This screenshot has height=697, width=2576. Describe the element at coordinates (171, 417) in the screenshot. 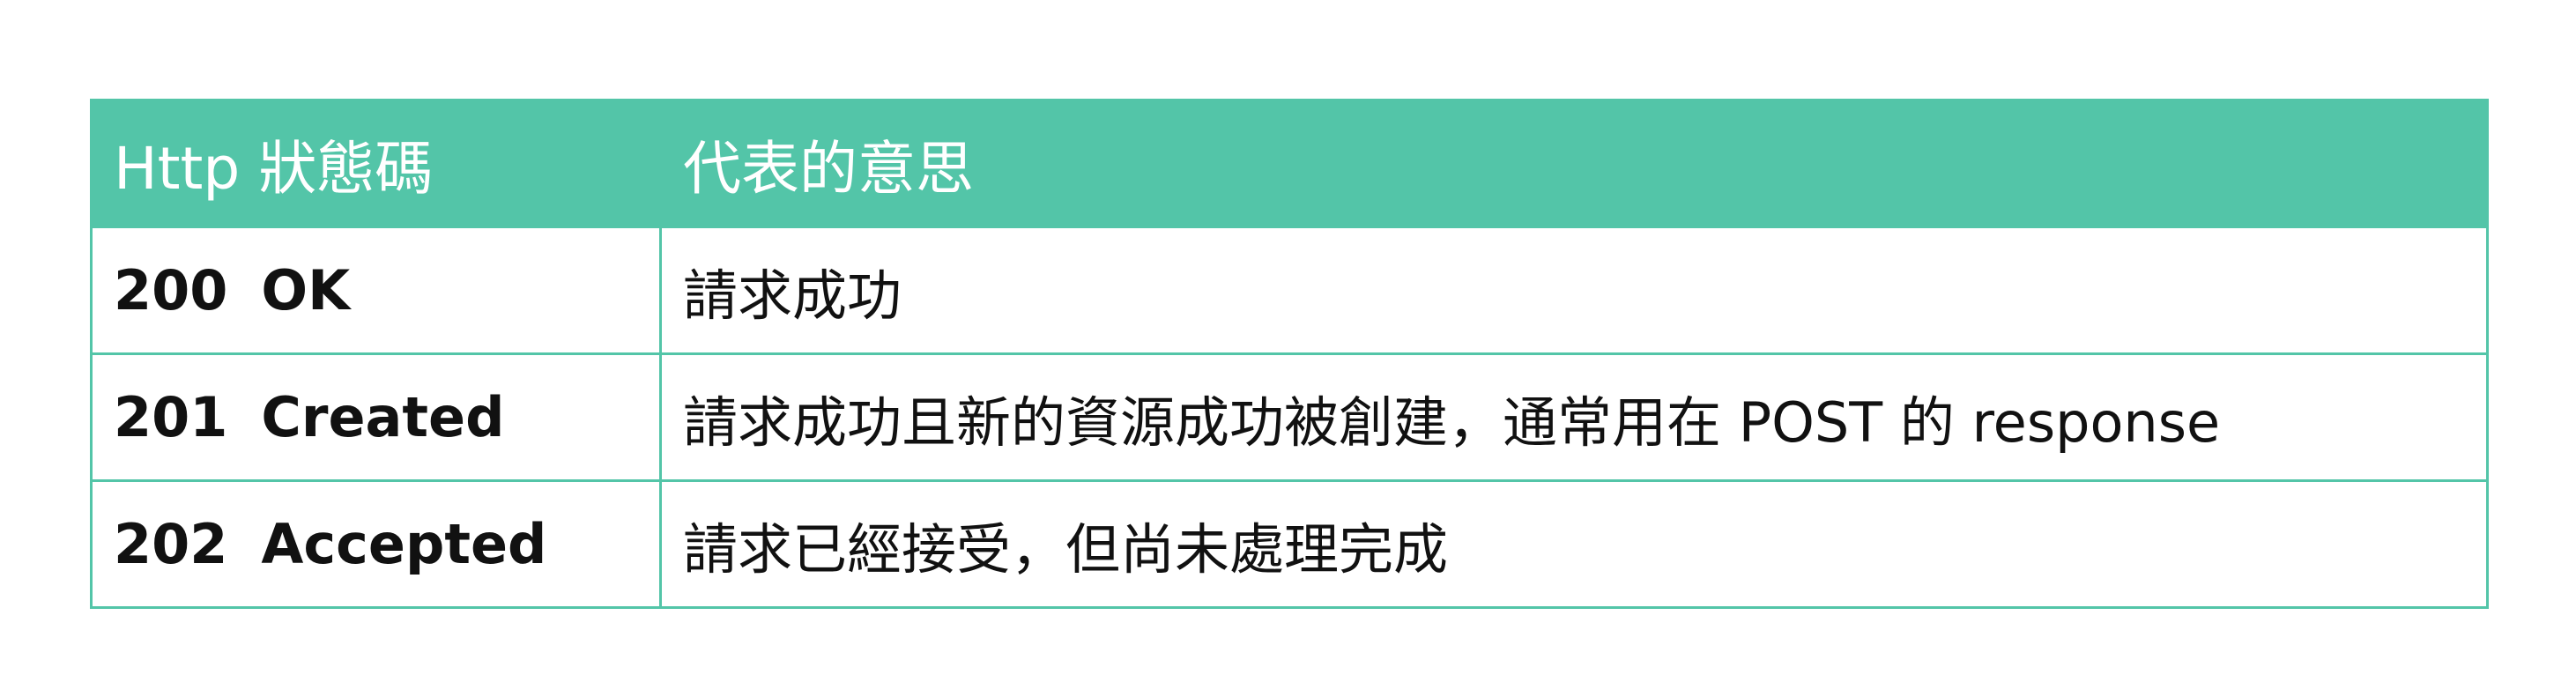

I see `status-code-number: 201` at that location.